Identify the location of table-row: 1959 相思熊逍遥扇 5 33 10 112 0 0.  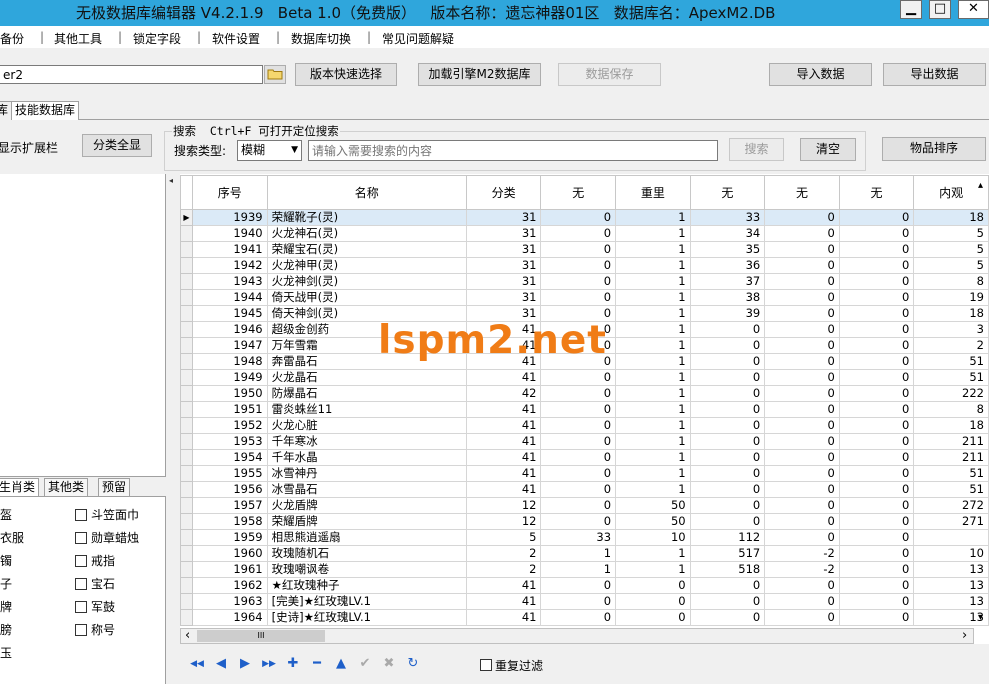
(584, 537).